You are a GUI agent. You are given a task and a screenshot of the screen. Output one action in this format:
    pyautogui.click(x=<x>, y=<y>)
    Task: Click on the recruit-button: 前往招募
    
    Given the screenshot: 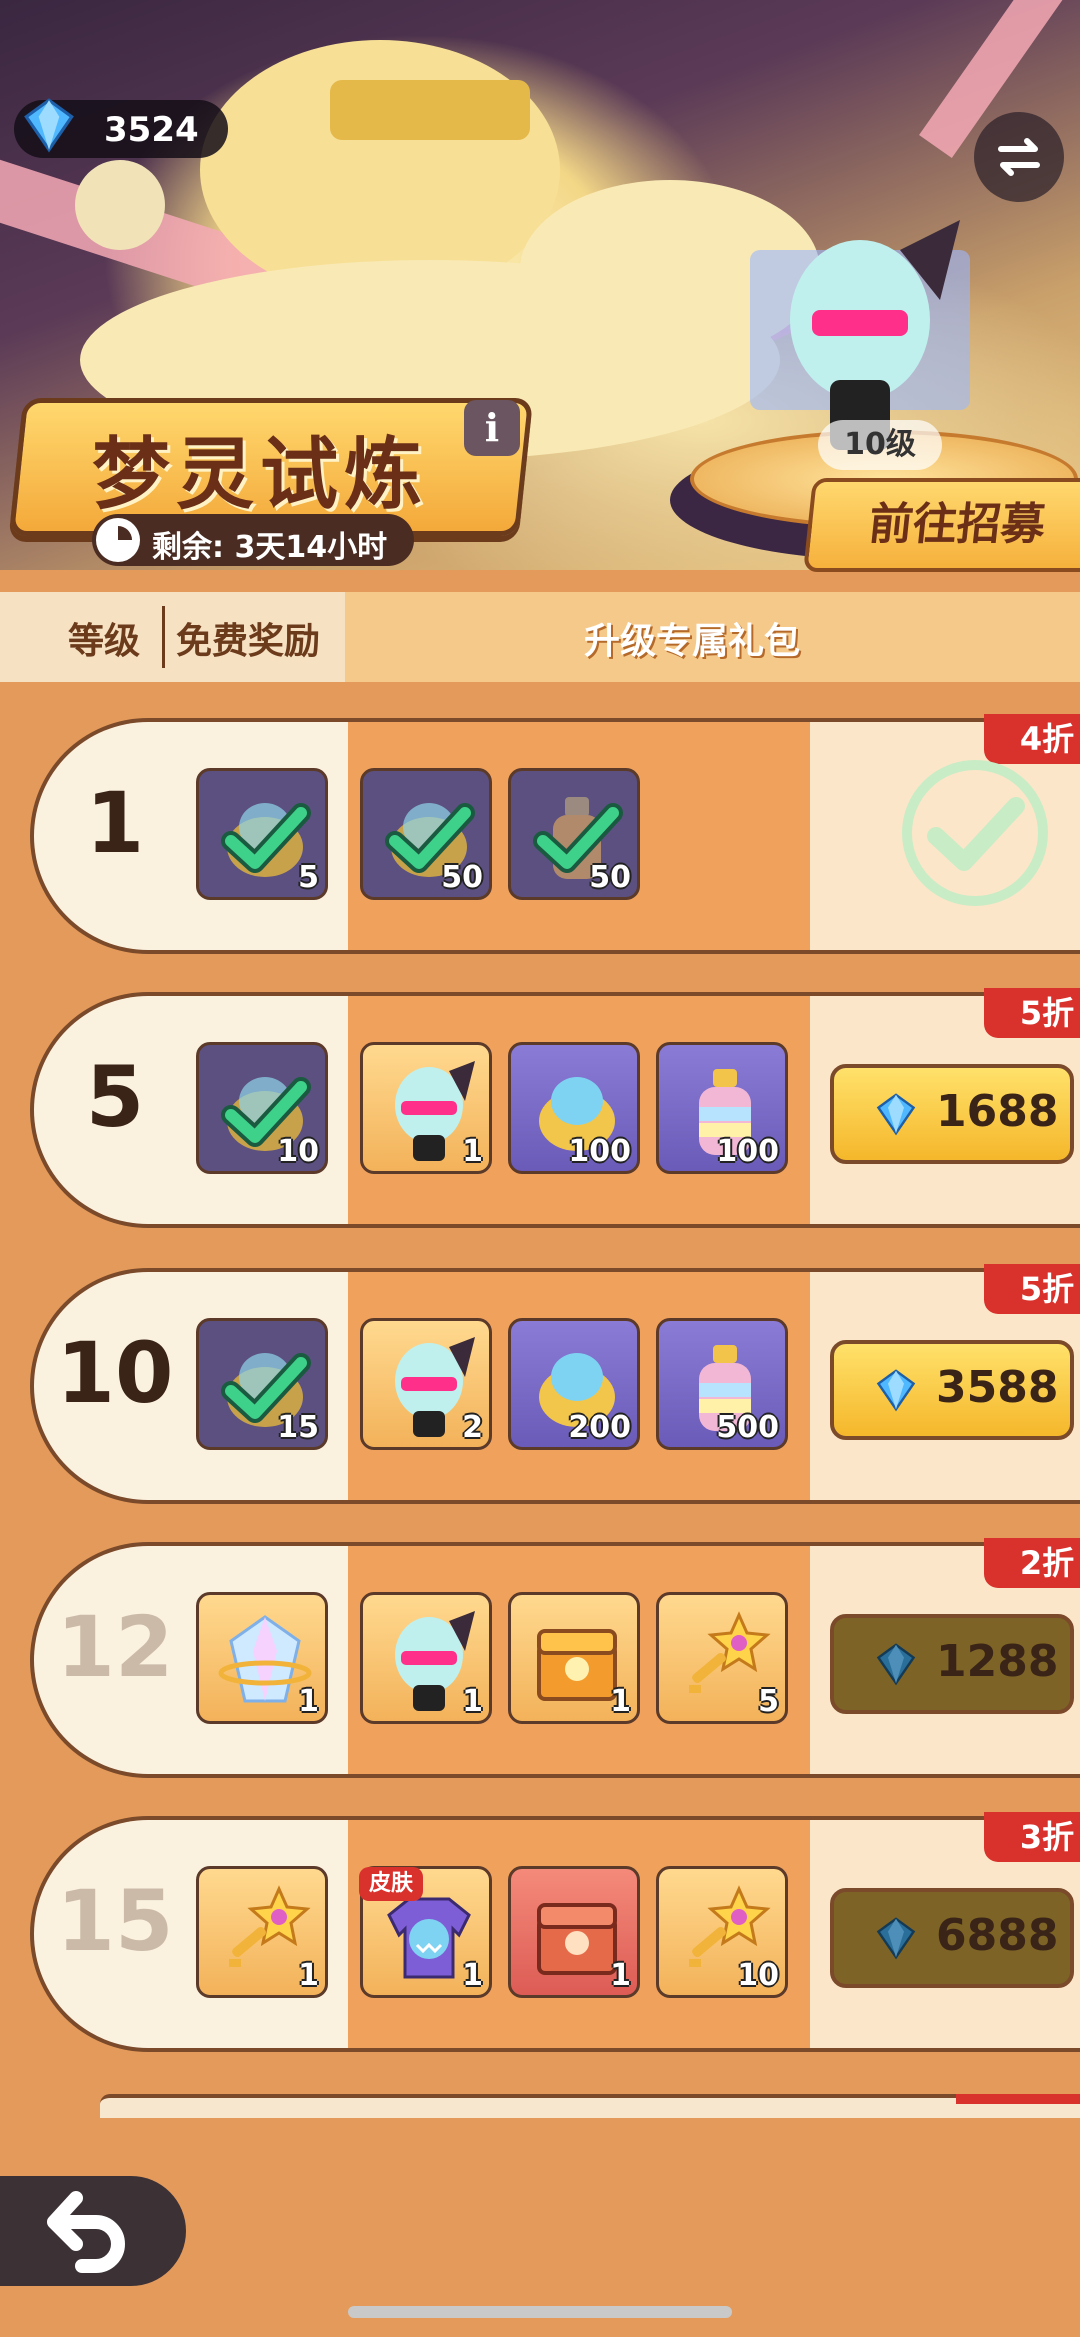 What is the action you would take?
    pyautogui.click(x=941, y=525)
    